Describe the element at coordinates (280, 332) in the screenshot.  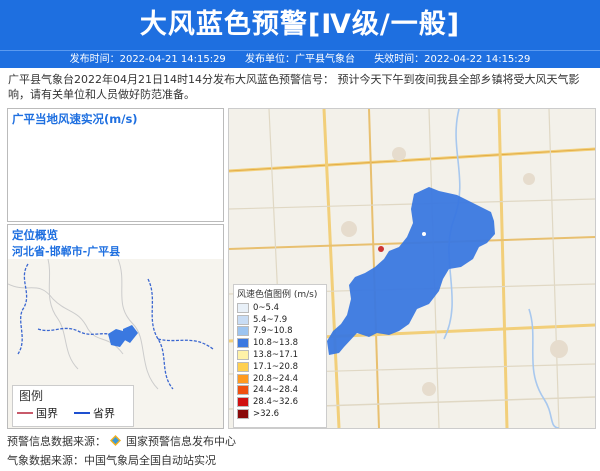
I see `legend-item: 7.9~10.8` at that location.